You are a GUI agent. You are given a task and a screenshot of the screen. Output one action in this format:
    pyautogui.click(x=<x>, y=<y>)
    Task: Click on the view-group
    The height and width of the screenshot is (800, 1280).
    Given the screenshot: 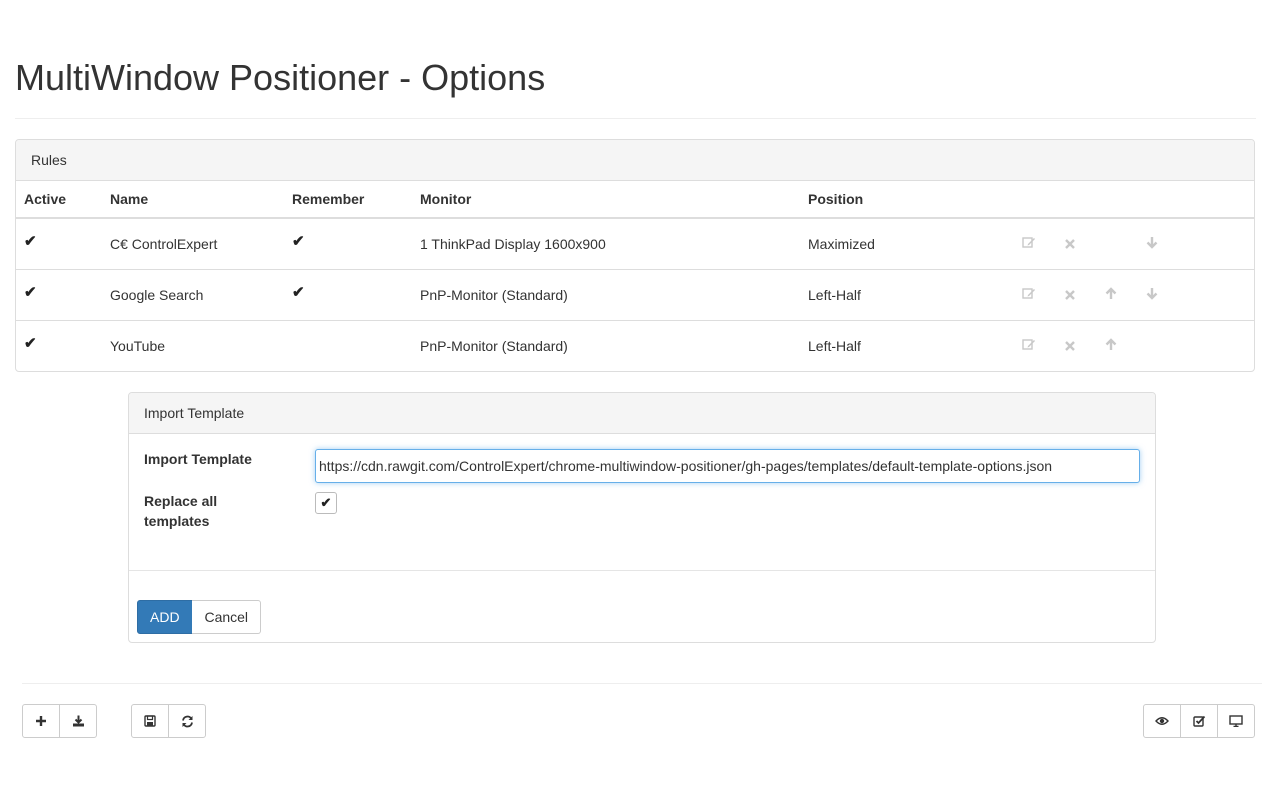 What is the action you would take?
    pyautogui.click(x=1199, y=721)
    